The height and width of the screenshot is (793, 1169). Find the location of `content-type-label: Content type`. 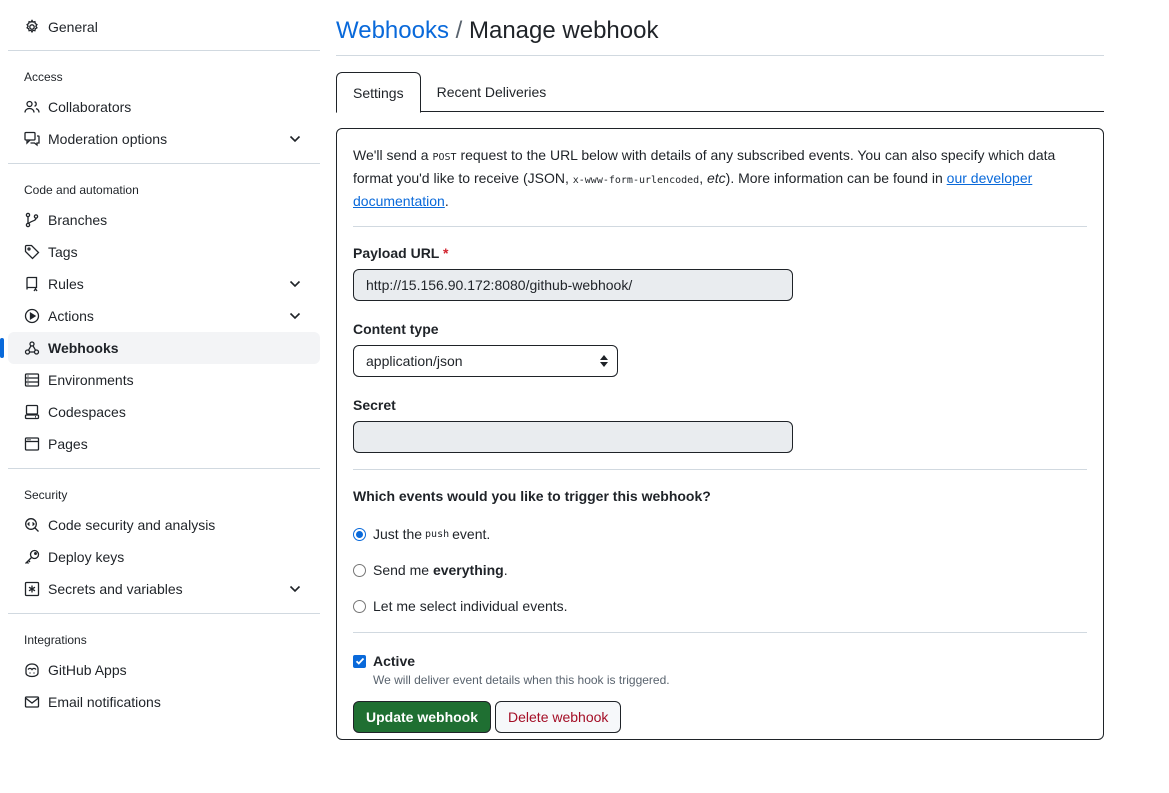

content-type-label: Content type is located at coordinates (396, 329).